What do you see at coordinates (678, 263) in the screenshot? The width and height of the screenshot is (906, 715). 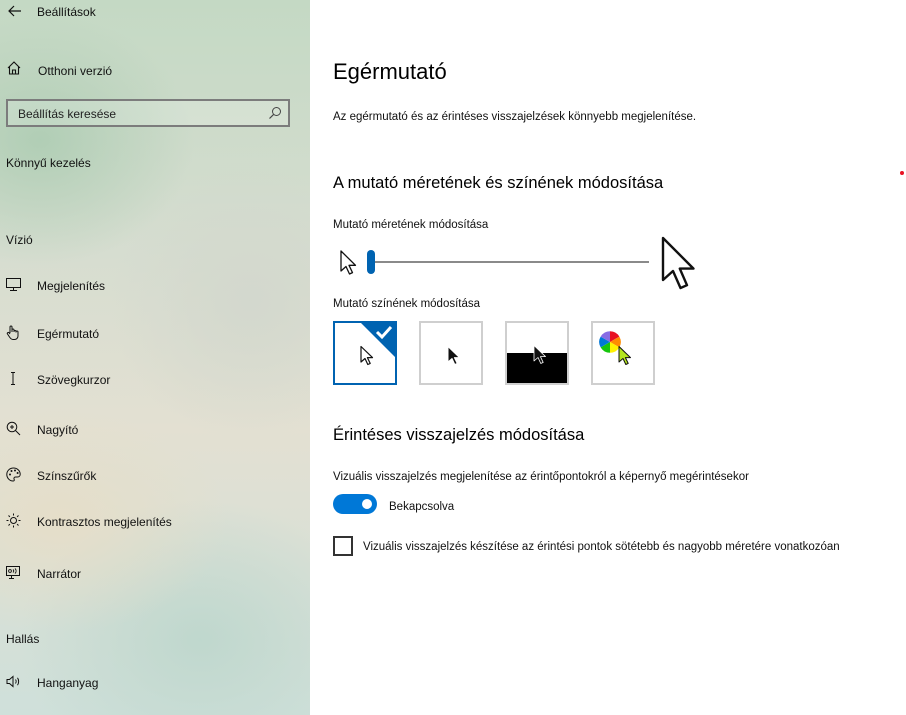 I see `large-cursor-icon` at bounding box center [678, 263].